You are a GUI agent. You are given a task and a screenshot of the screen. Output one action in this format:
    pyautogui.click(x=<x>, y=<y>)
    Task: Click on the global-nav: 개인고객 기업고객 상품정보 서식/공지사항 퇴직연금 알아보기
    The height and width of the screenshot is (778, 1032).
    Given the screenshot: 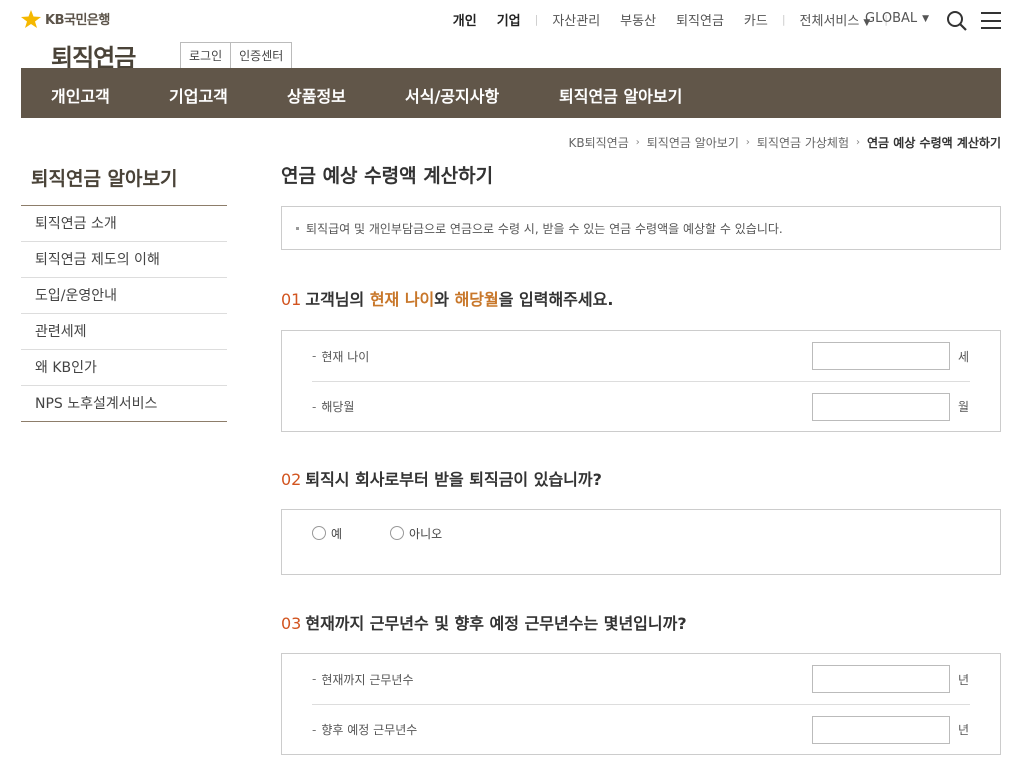 What is the action you would take?
    pyautogui.click(x=511, y=93)
    